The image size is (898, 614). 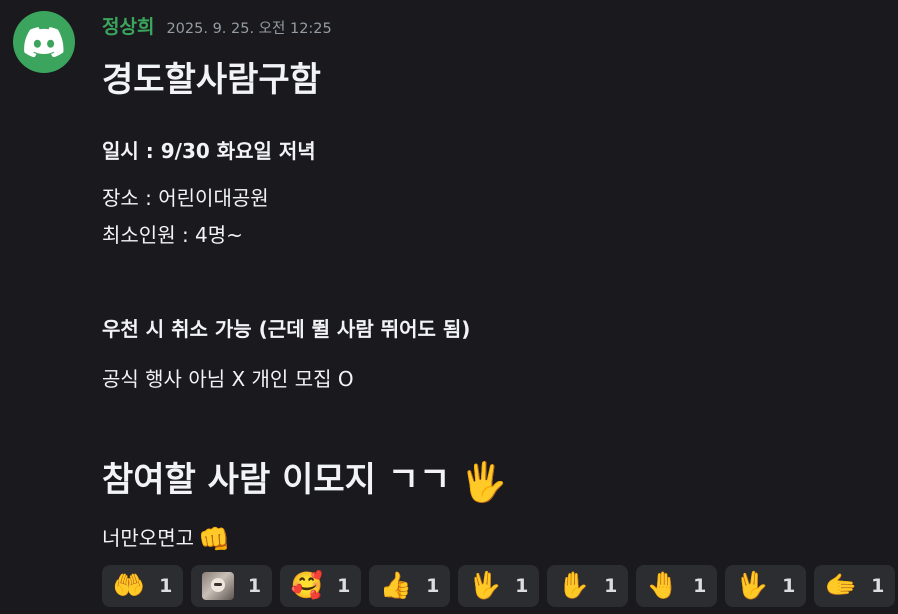 I want to click on palms-up-icon: 🤲, so click(x=129, y=586).